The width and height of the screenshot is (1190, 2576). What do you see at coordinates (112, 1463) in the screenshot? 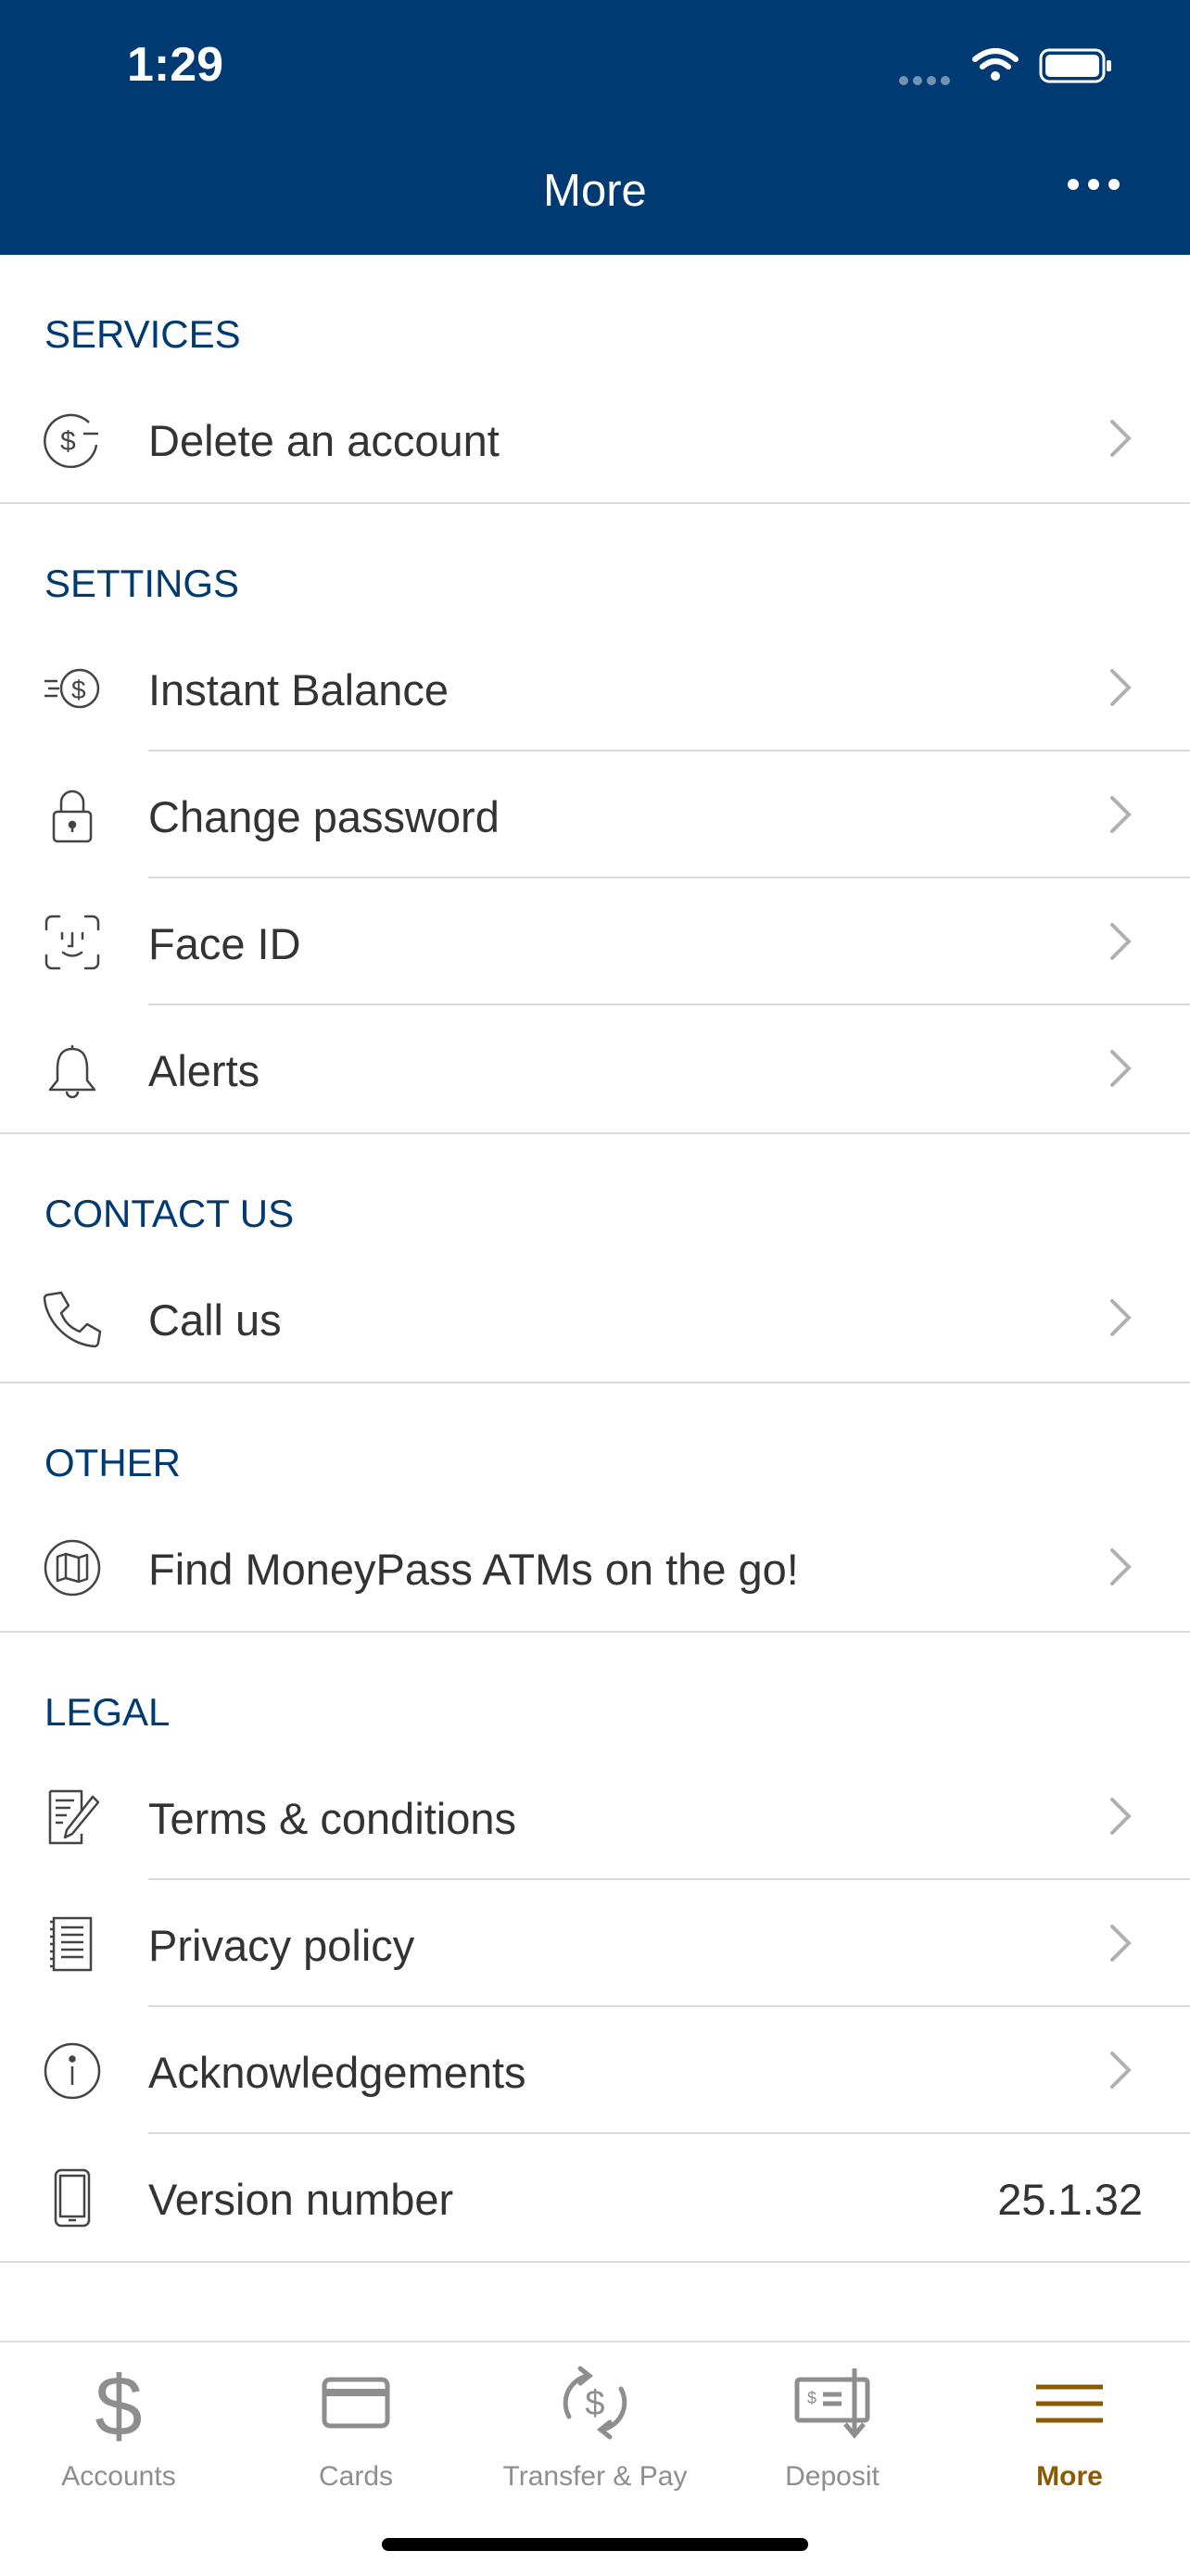
I see `section-header-other: OTHER` at bounding box center [112, 1463].